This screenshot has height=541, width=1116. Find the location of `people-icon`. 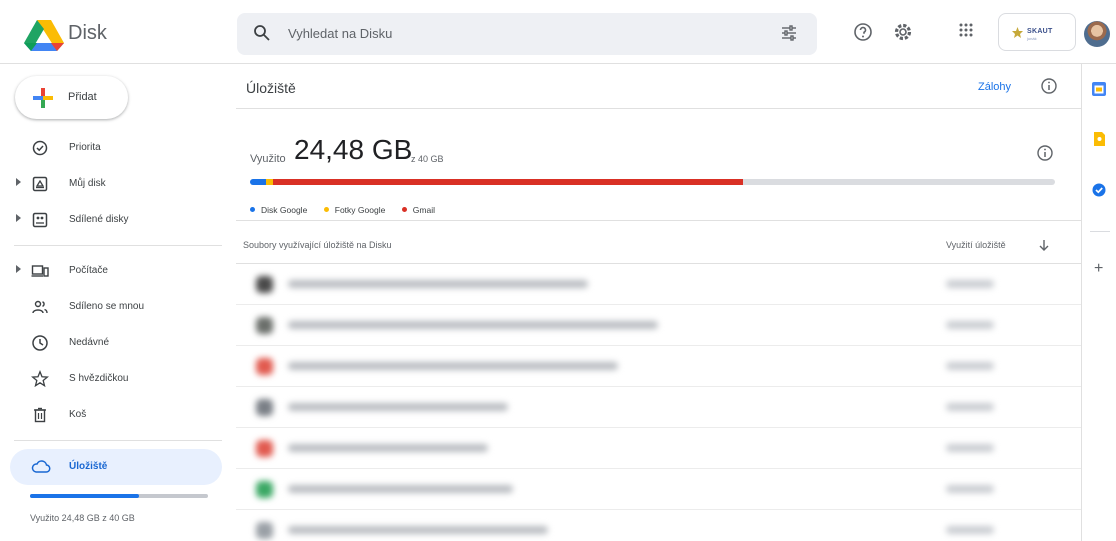

people-icon is located at coordinates (40, 307).